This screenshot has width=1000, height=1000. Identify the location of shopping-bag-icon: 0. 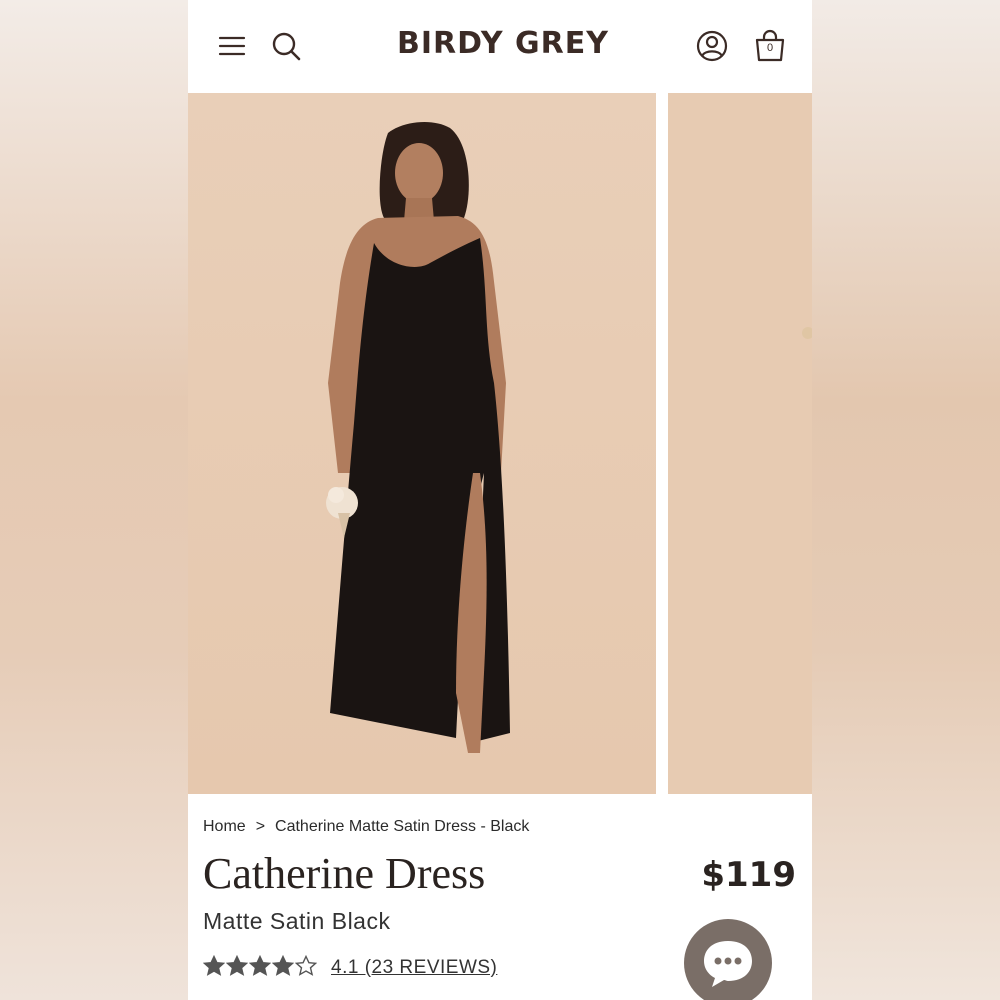
(770, 46).